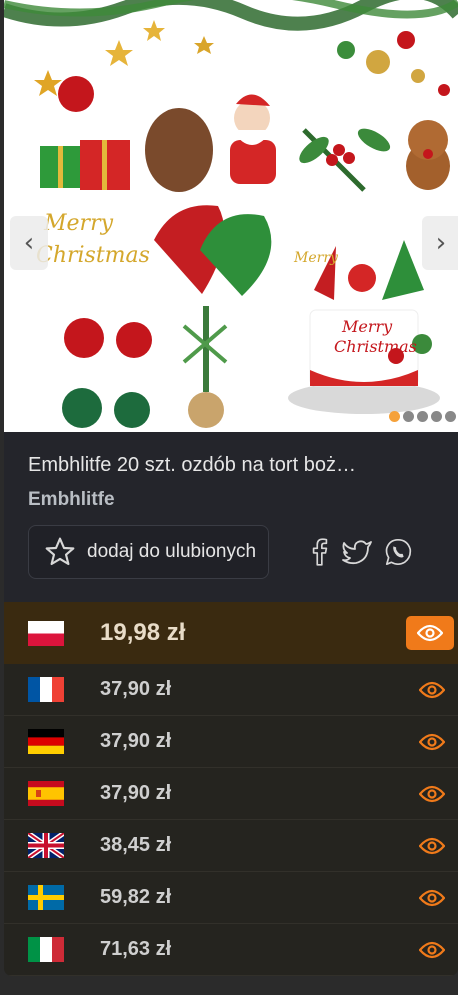 This screenshot has width=458, height=995. Describe the element at coordinates (357, 552) in the screenshot. I see `twitter-icon` at that location.